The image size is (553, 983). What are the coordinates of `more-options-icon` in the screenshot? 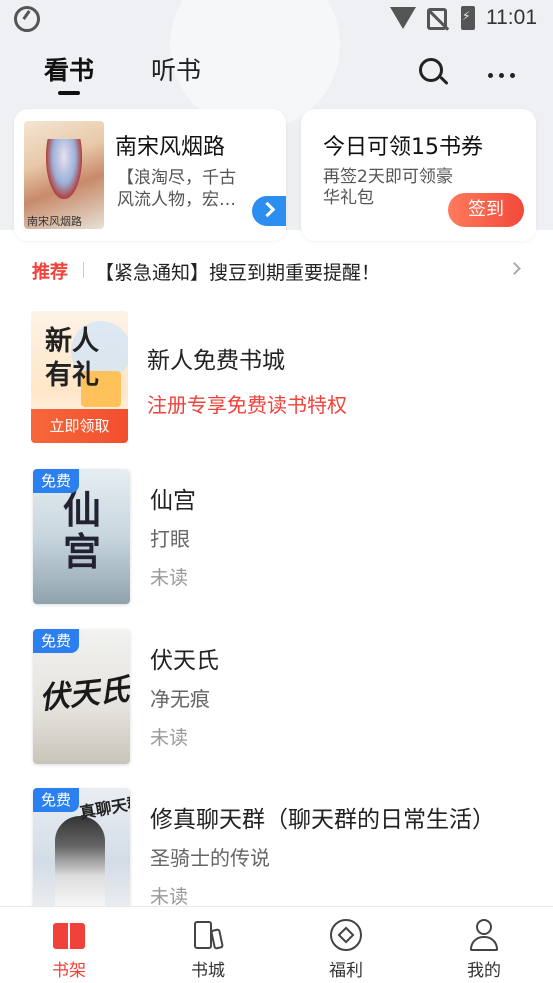 It's located at (505, 70).